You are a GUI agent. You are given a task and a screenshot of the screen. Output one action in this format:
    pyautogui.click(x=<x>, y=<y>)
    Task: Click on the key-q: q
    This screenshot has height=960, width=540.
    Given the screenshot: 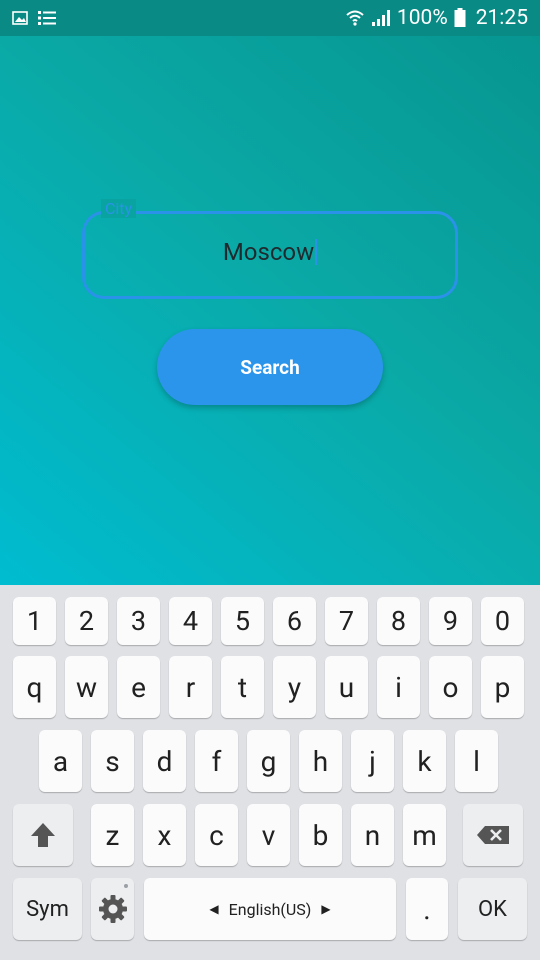 What is the action you would take?
    pyautogui.click(x=34, y=687)
    